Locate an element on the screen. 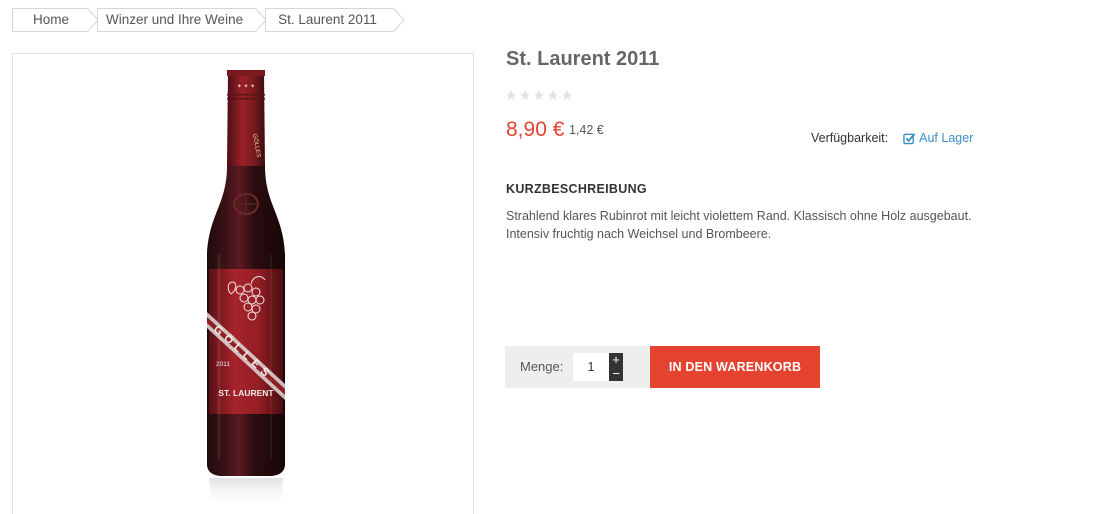 The image size is (1102, 514). breadcrumb-label: Winzer und Ihre Weine is located at coordinates (175, 19).